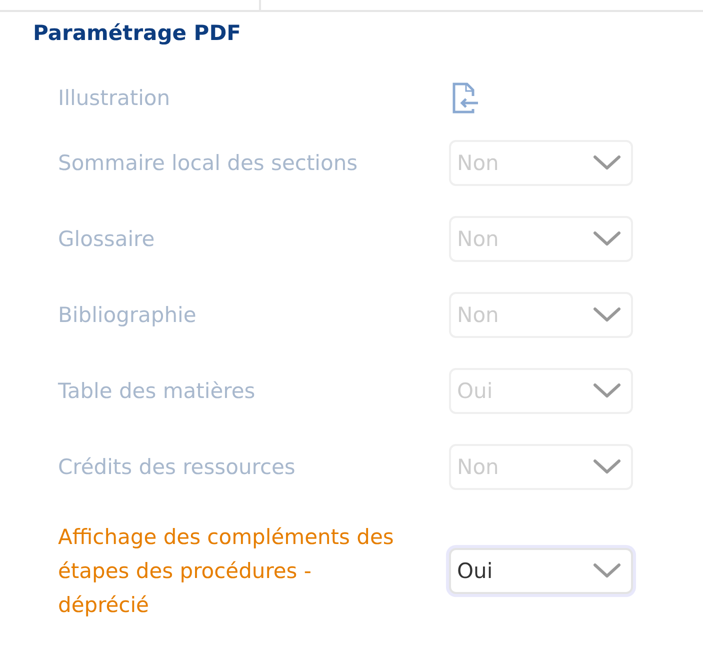 Image resolution: width=703 pixels, height=653 pixels. What do you see at coordinates (226, 571) in the screenshot?
I see `setting-label: Affichage des compléments des étapes des procédures - déprécié` at bounding box center [226, 571].